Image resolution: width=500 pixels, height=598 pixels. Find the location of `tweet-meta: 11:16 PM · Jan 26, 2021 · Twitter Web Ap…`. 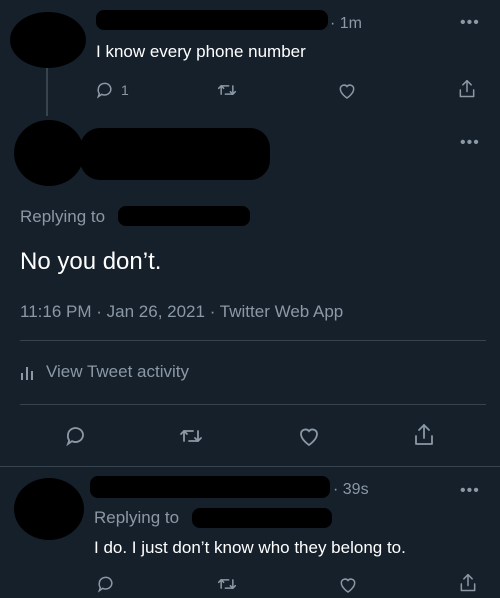

tweet-meta: 11:16 PM · Jan 26, 2021 · Twitter Web Ap… is located at coordinates (181, 312).